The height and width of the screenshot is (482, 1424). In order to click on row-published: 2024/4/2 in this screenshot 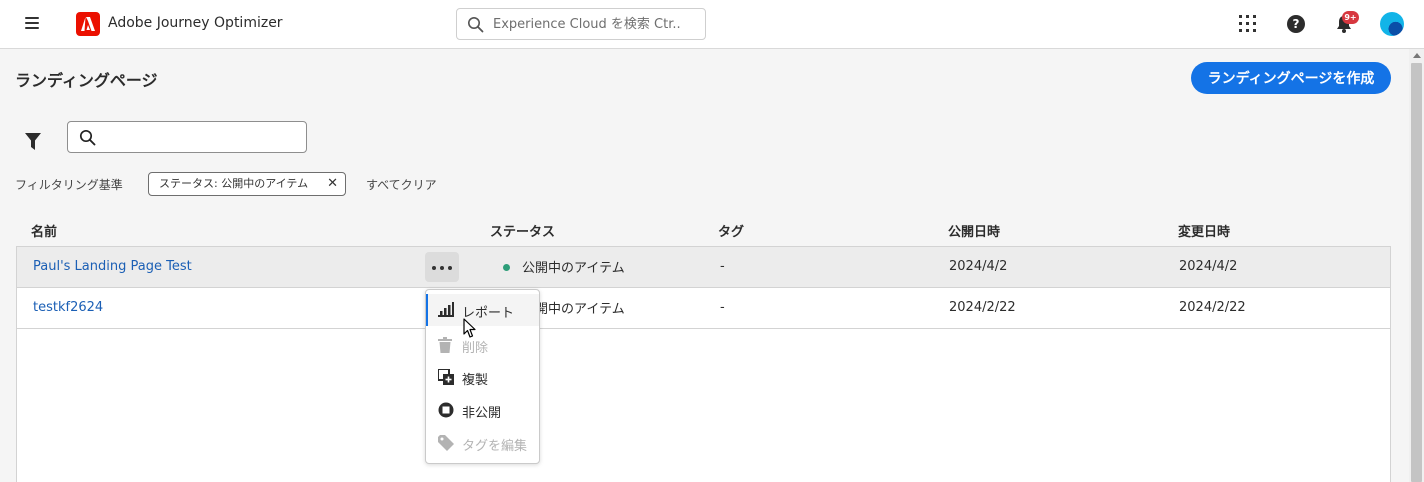, I will do `click(978, 266)`.